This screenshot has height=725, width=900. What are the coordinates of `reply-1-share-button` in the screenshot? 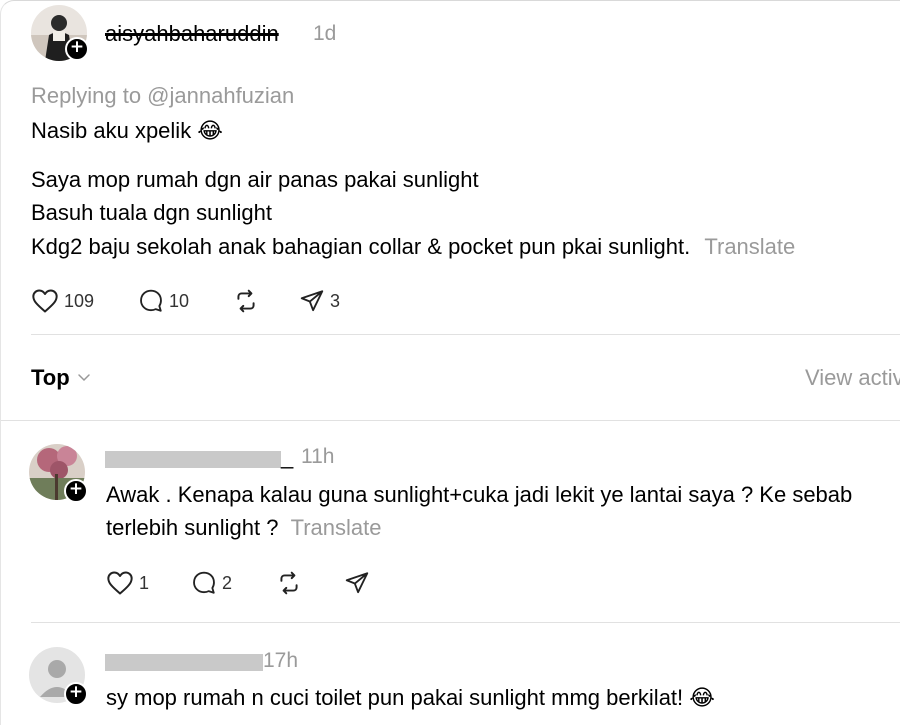 It's located at (357, 583).